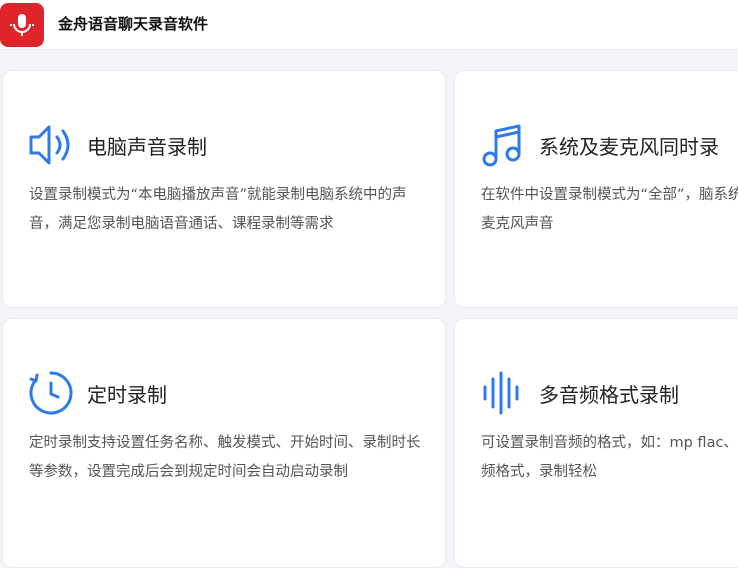 Image resolution: width=738 pixels, height=568 pixels. I want to click on music-note-icon, so click(501, 145).